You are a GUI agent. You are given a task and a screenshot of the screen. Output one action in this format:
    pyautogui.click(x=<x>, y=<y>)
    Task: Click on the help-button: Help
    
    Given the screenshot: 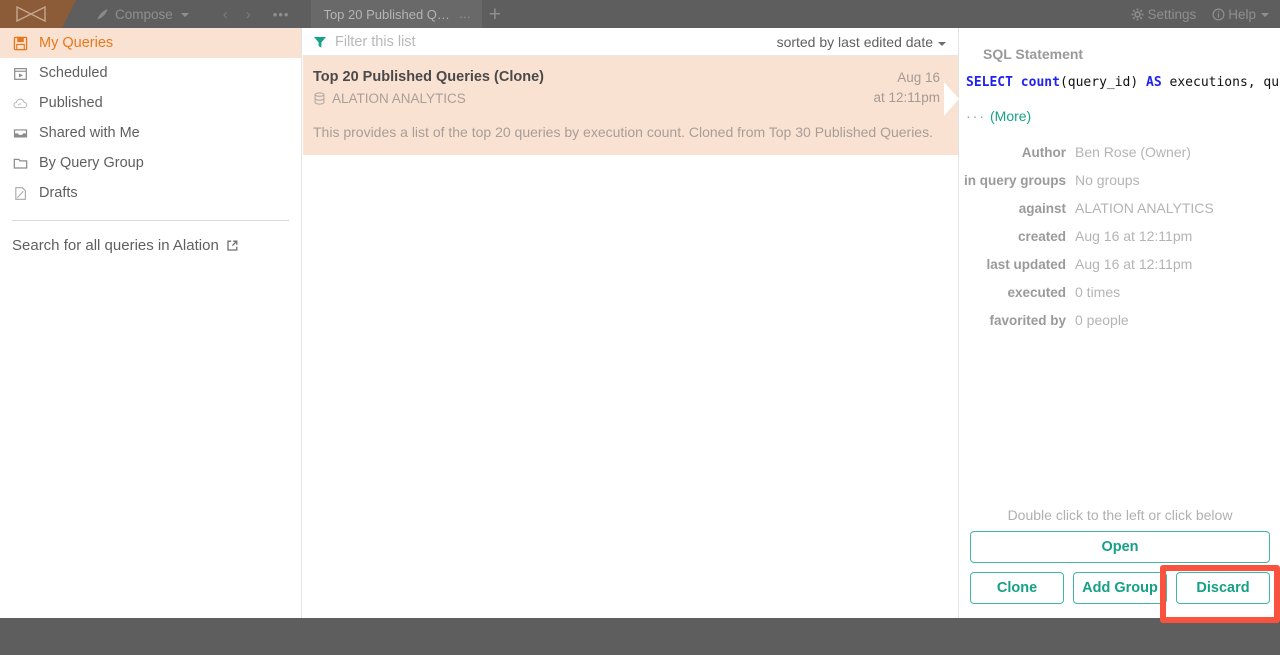 What is the action you would take?
    pyautogui.click(x=1240, y=14)
    